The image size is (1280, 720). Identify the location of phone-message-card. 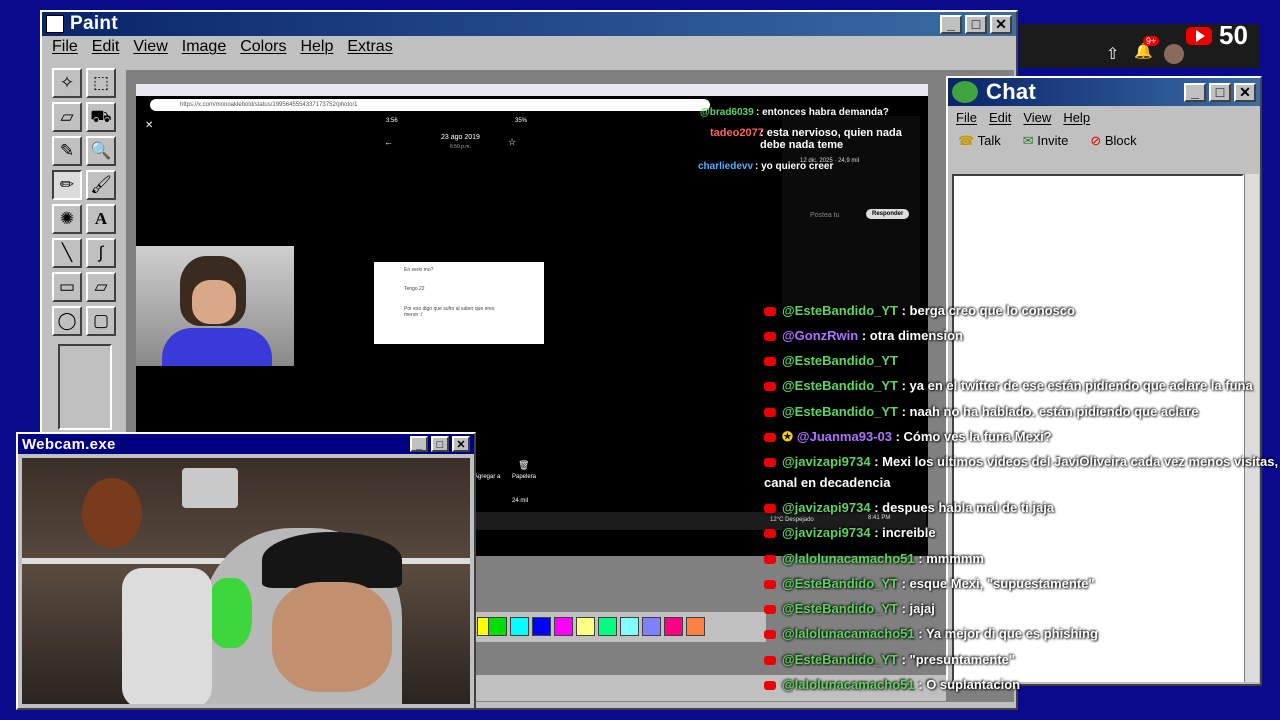
(459, 303).